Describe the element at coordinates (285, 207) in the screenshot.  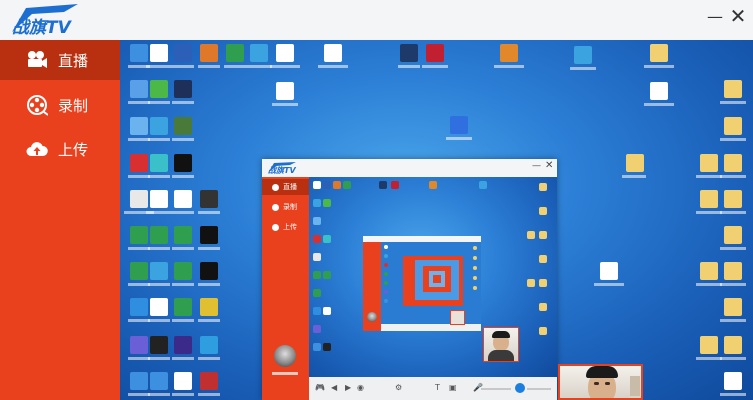
I see `nested-sidebar-item-record: 录制` at that location.